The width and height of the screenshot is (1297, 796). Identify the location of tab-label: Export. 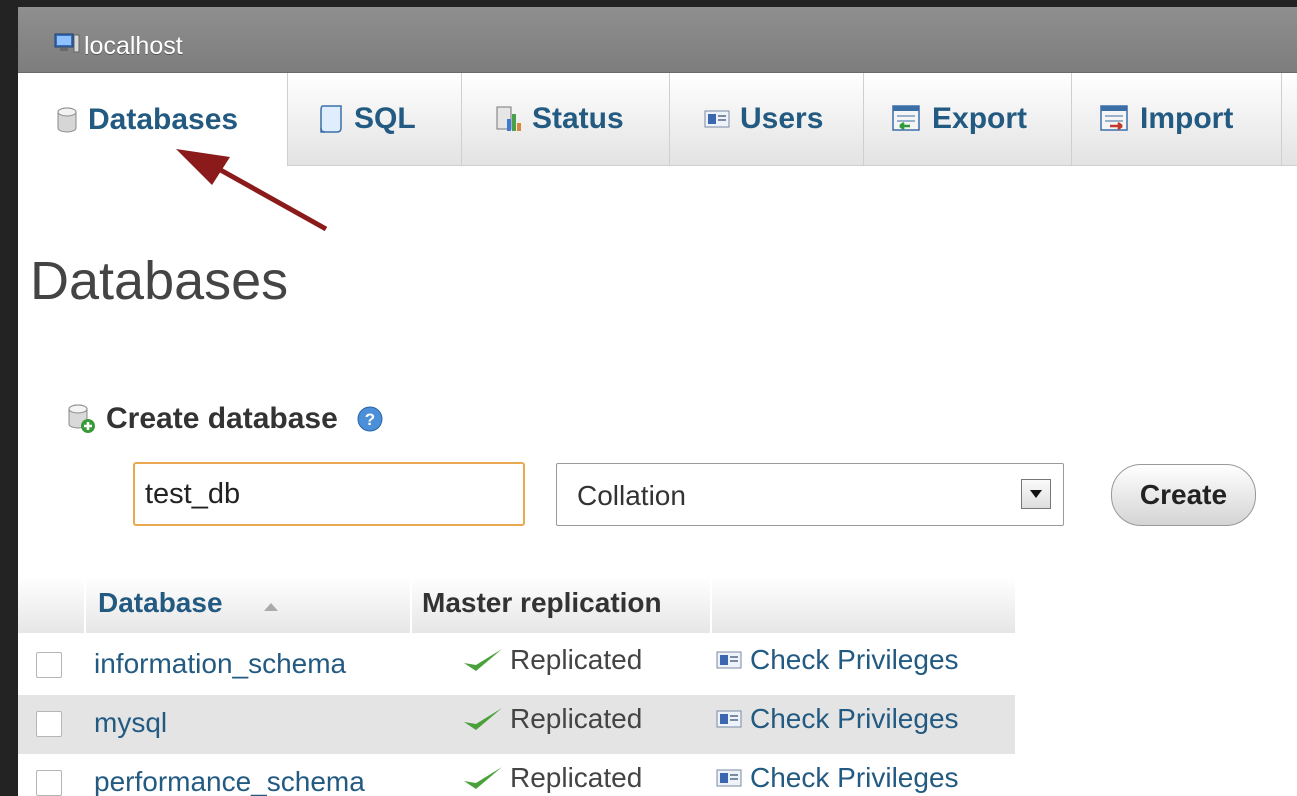
(980, 118).